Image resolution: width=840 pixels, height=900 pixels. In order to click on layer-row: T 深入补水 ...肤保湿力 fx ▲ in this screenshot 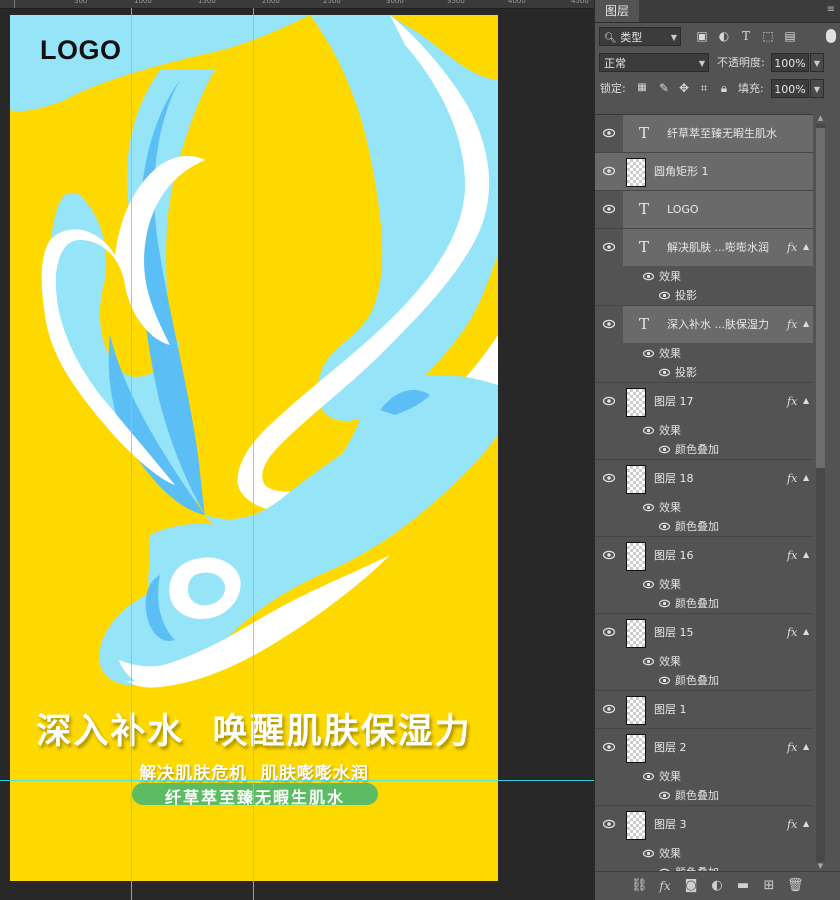, I will do `click(704, 325)`.